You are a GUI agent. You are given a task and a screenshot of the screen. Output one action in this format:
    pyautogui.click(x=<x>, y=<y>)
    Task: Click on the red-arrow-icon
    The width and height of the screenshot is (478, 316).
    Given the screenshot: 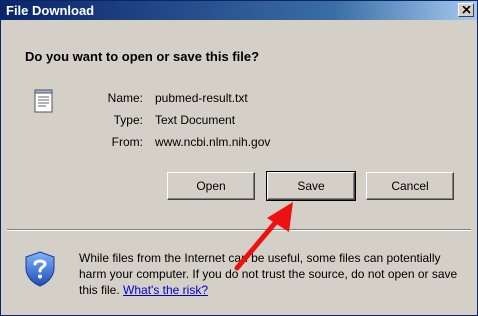 What is the action you would take?
    pyautogui.click(x=263, y=236)
    